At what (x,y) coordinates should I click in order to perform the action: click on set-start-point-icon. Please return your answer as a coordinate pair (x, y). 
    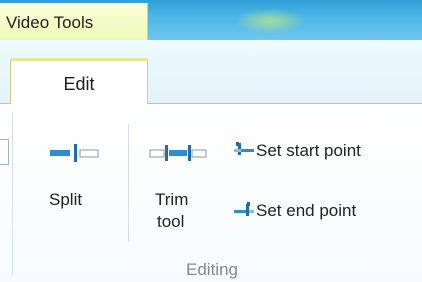
    Looking at the image, I should click on (244, 148).